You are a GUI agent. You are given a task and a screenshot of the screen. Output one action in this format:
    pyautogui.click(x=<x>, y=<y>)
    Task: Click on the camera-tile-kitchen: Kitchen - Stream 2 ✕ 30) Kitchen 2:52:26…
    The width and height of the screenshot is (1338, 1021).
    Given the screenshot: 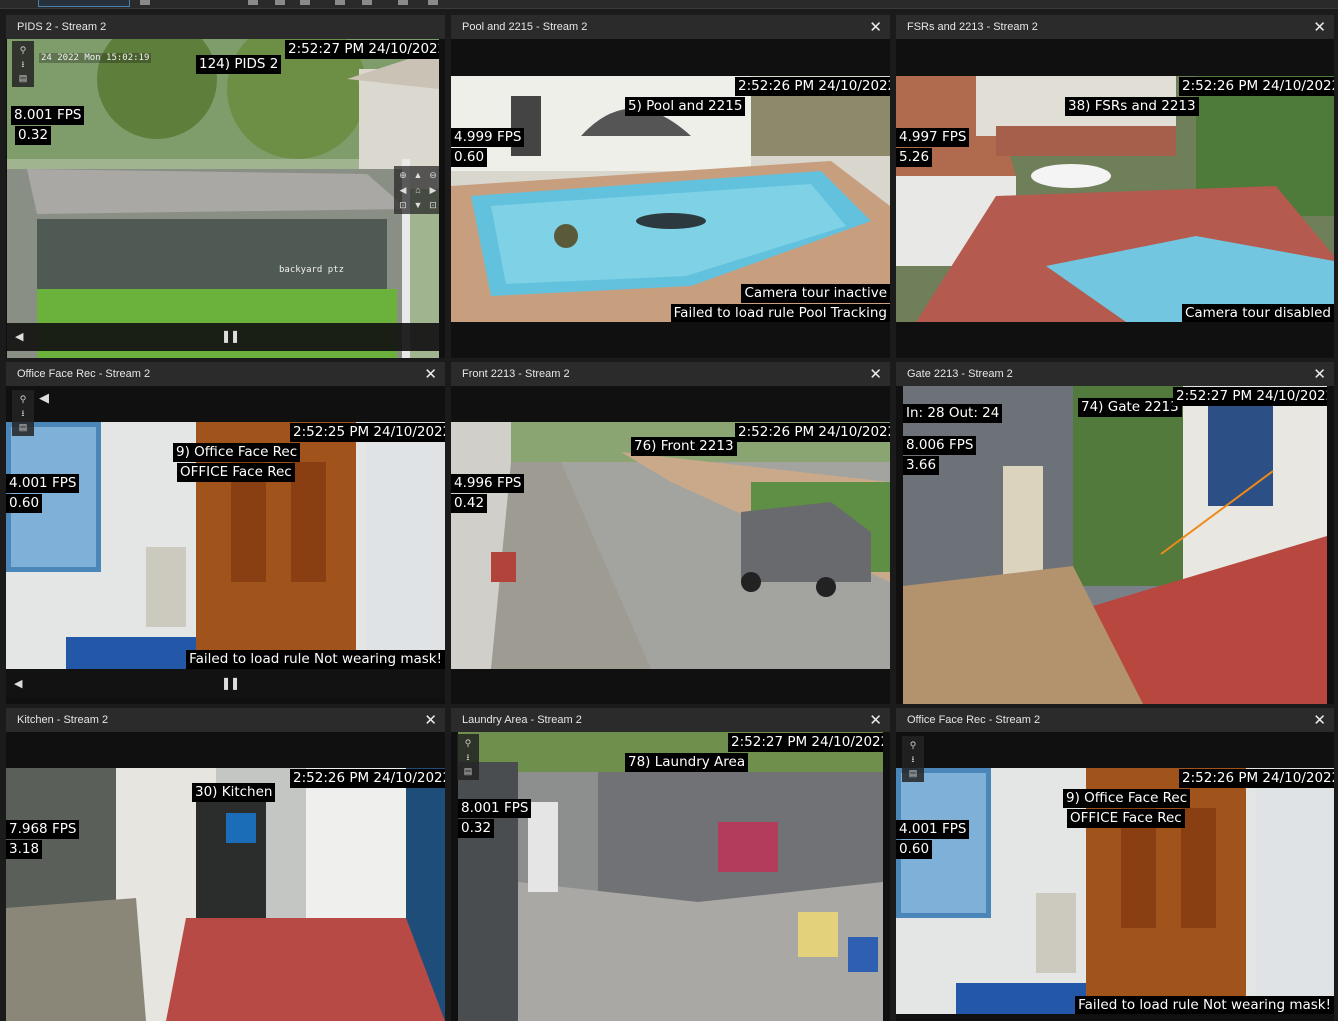 What is the action you would take?
    pyautogui.click(x=225, y=864)
    